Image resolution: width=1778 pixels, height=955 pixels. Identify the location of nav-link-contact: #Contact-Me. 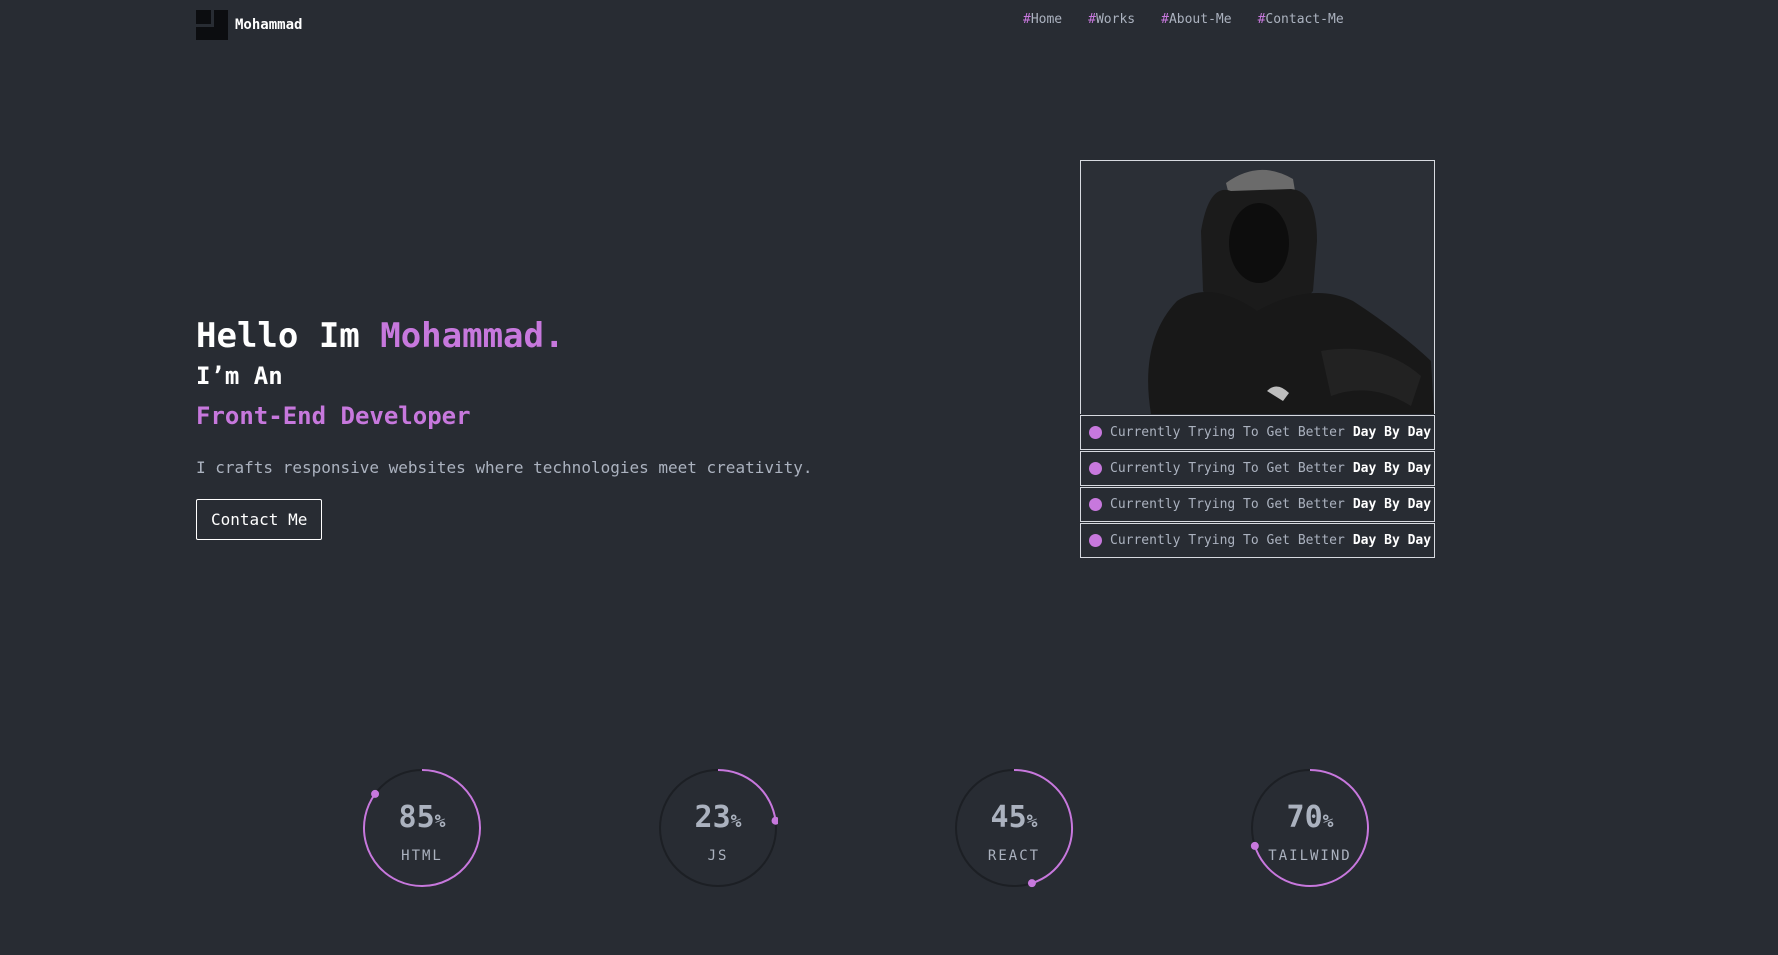
(1301, 19).